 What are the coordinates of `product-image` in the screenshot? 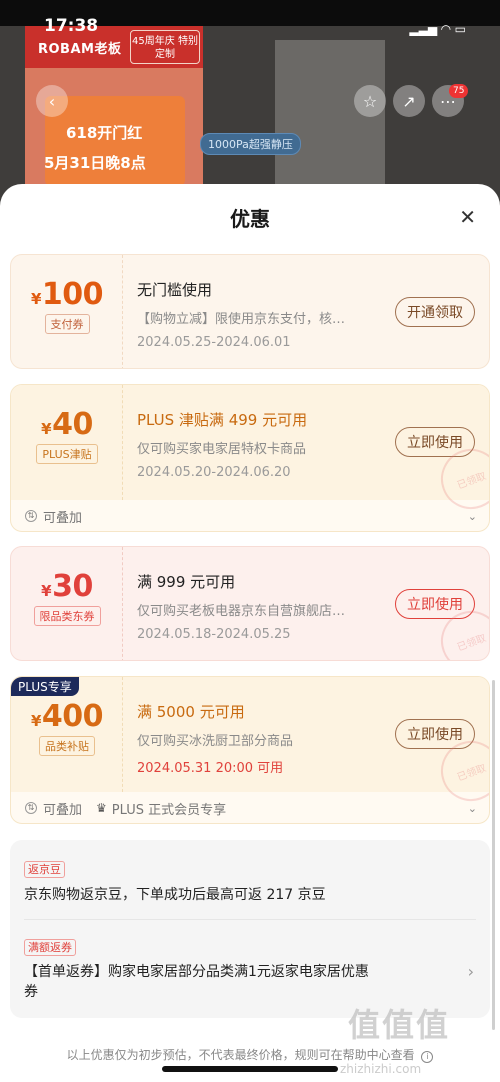 It's located at (330, 120).